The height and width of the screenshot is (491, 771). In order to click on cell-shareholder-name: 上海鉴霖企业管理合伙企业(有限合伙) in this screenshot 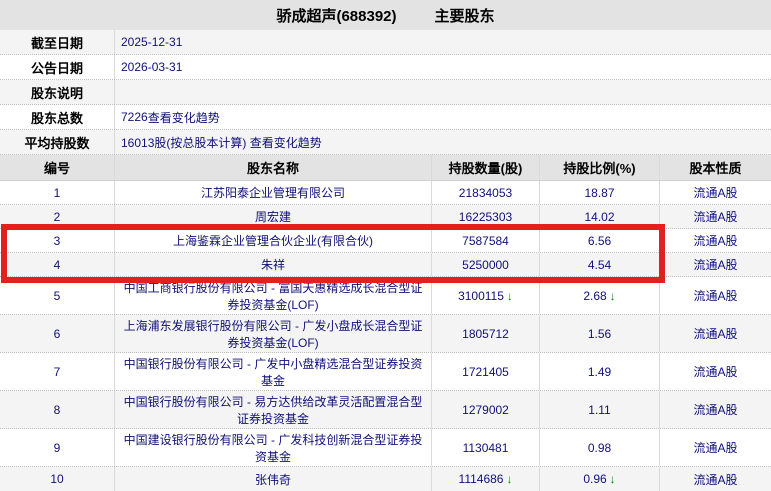, I will do `click(273, 240)`.